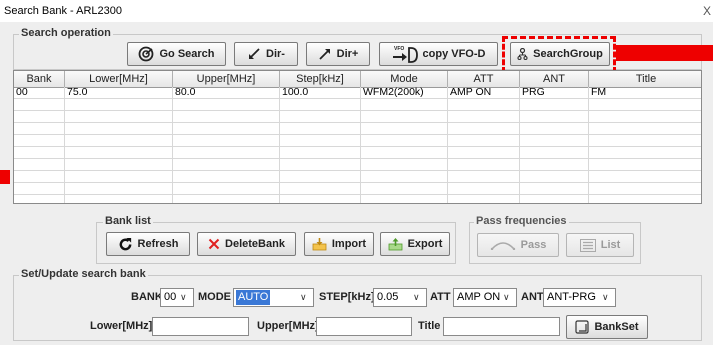  What do you see at coordinates (600, 245) in the screenshot?
I see `list-button: List` at bounding box center [600, 245].